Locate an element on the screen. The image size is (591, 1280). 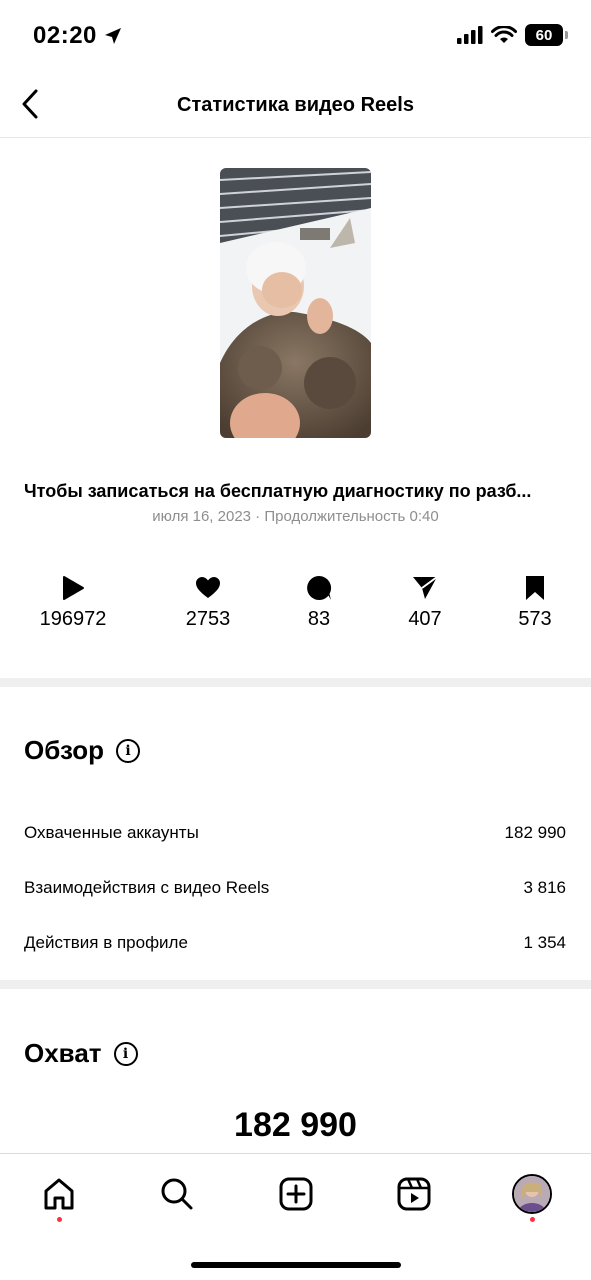
battery-level: 60 is located at coordinates (544, 35).